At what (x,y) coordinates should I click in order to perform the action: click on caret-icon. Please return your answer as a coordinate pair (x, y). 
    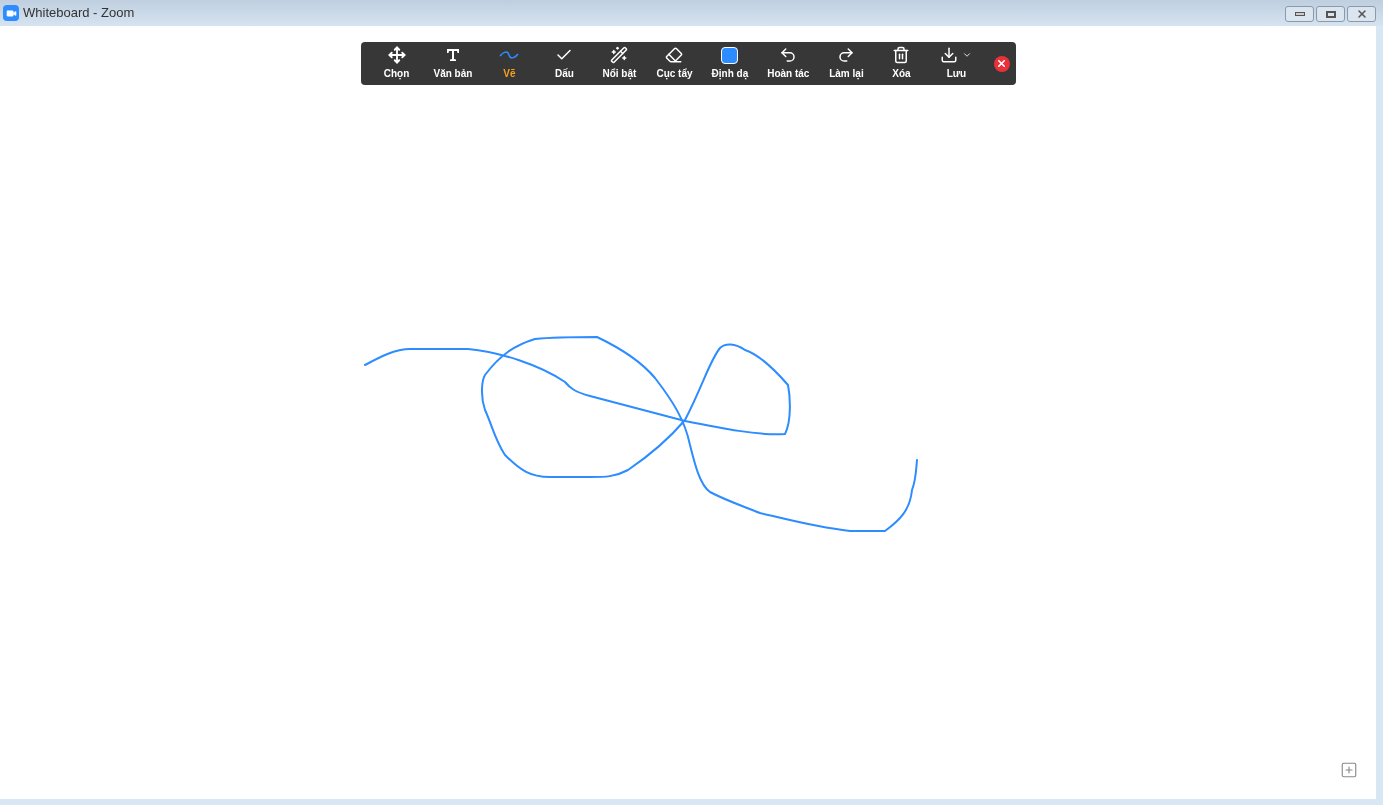
    Looking at the image, I should click on (967, 55).